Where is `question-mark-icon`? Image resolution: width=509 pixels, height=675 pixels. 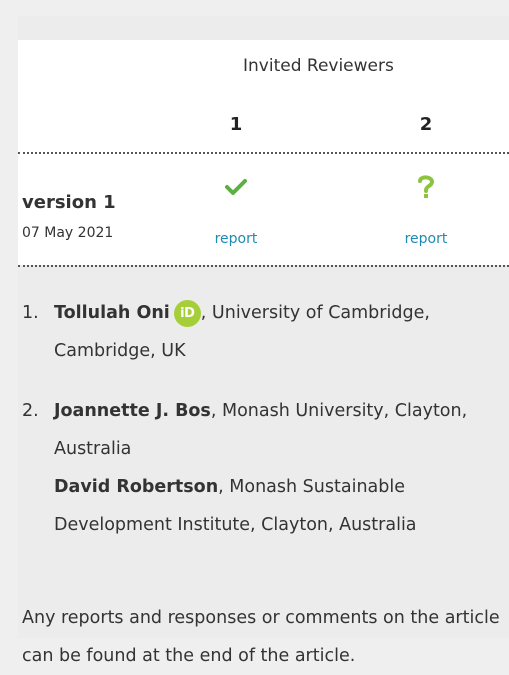
question-mark-icon is located at coordinates (426, 187).